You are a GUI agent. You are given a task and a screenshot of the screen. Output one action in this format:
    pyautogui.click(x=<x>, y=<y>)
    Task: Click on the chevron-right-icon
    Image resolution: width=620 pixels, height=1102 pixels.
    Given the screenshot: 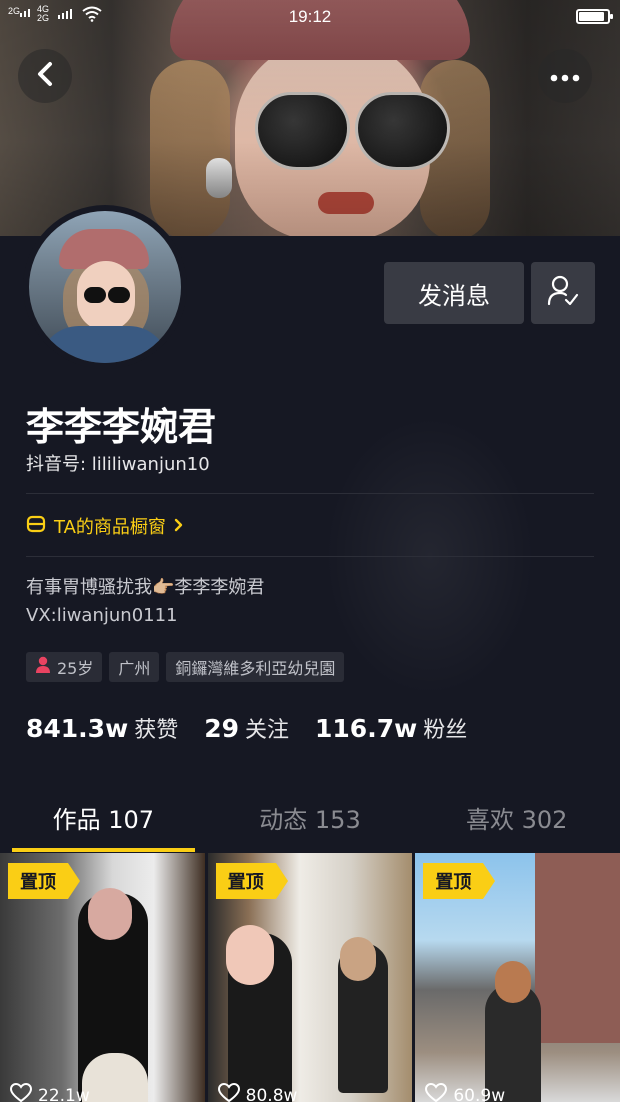 What is the action you would take?
    pyautogui.click(x=179, y=526)
    